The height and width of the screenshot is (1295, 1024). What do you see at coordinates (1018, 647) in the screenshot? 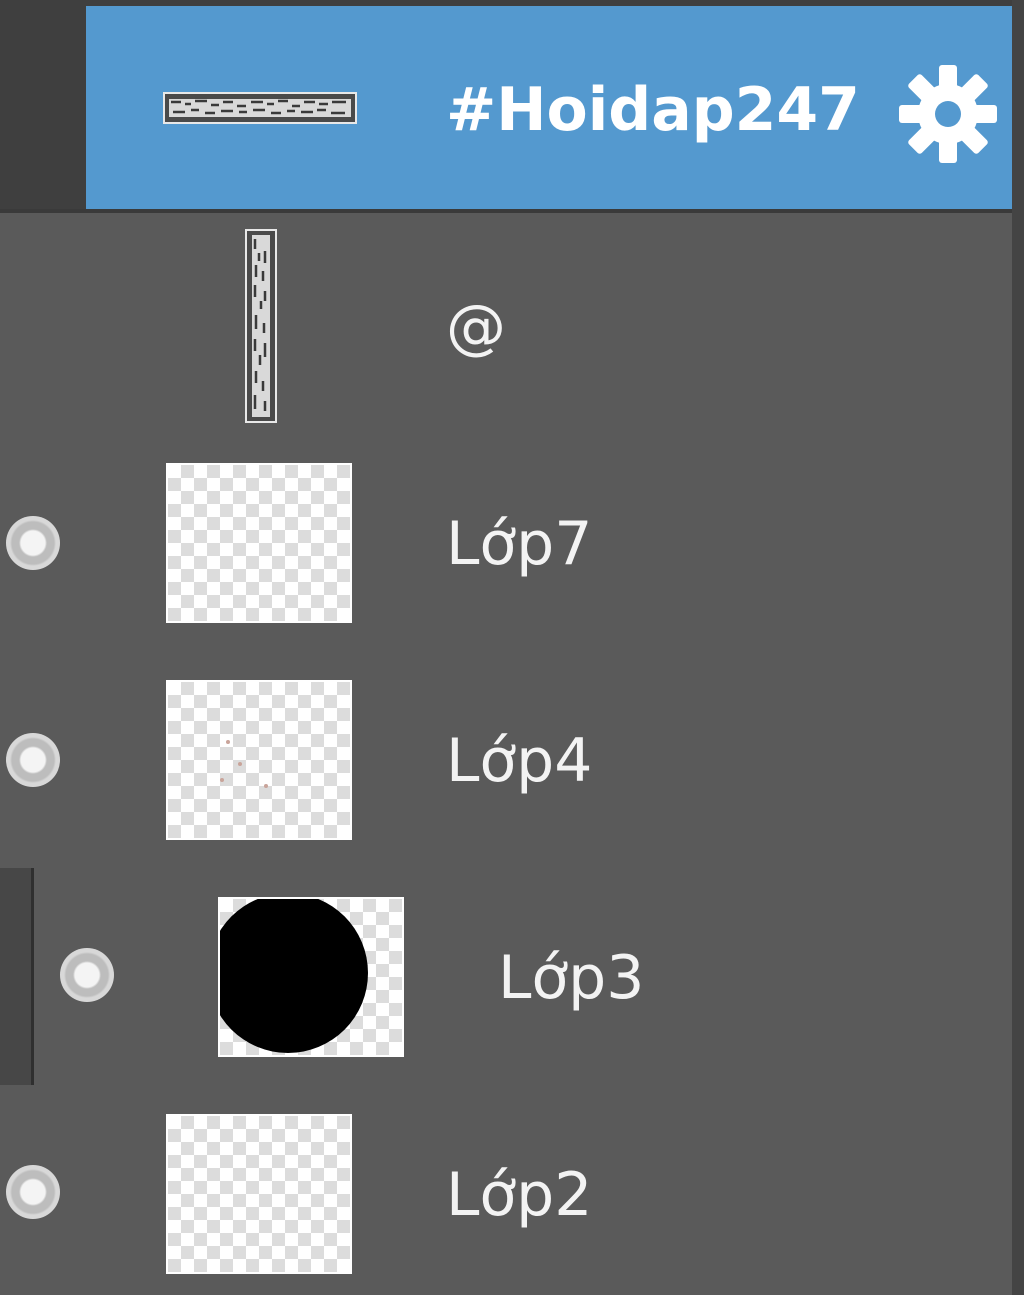
I see `panel-scroll-rail` at bounding box center [1018, 647].